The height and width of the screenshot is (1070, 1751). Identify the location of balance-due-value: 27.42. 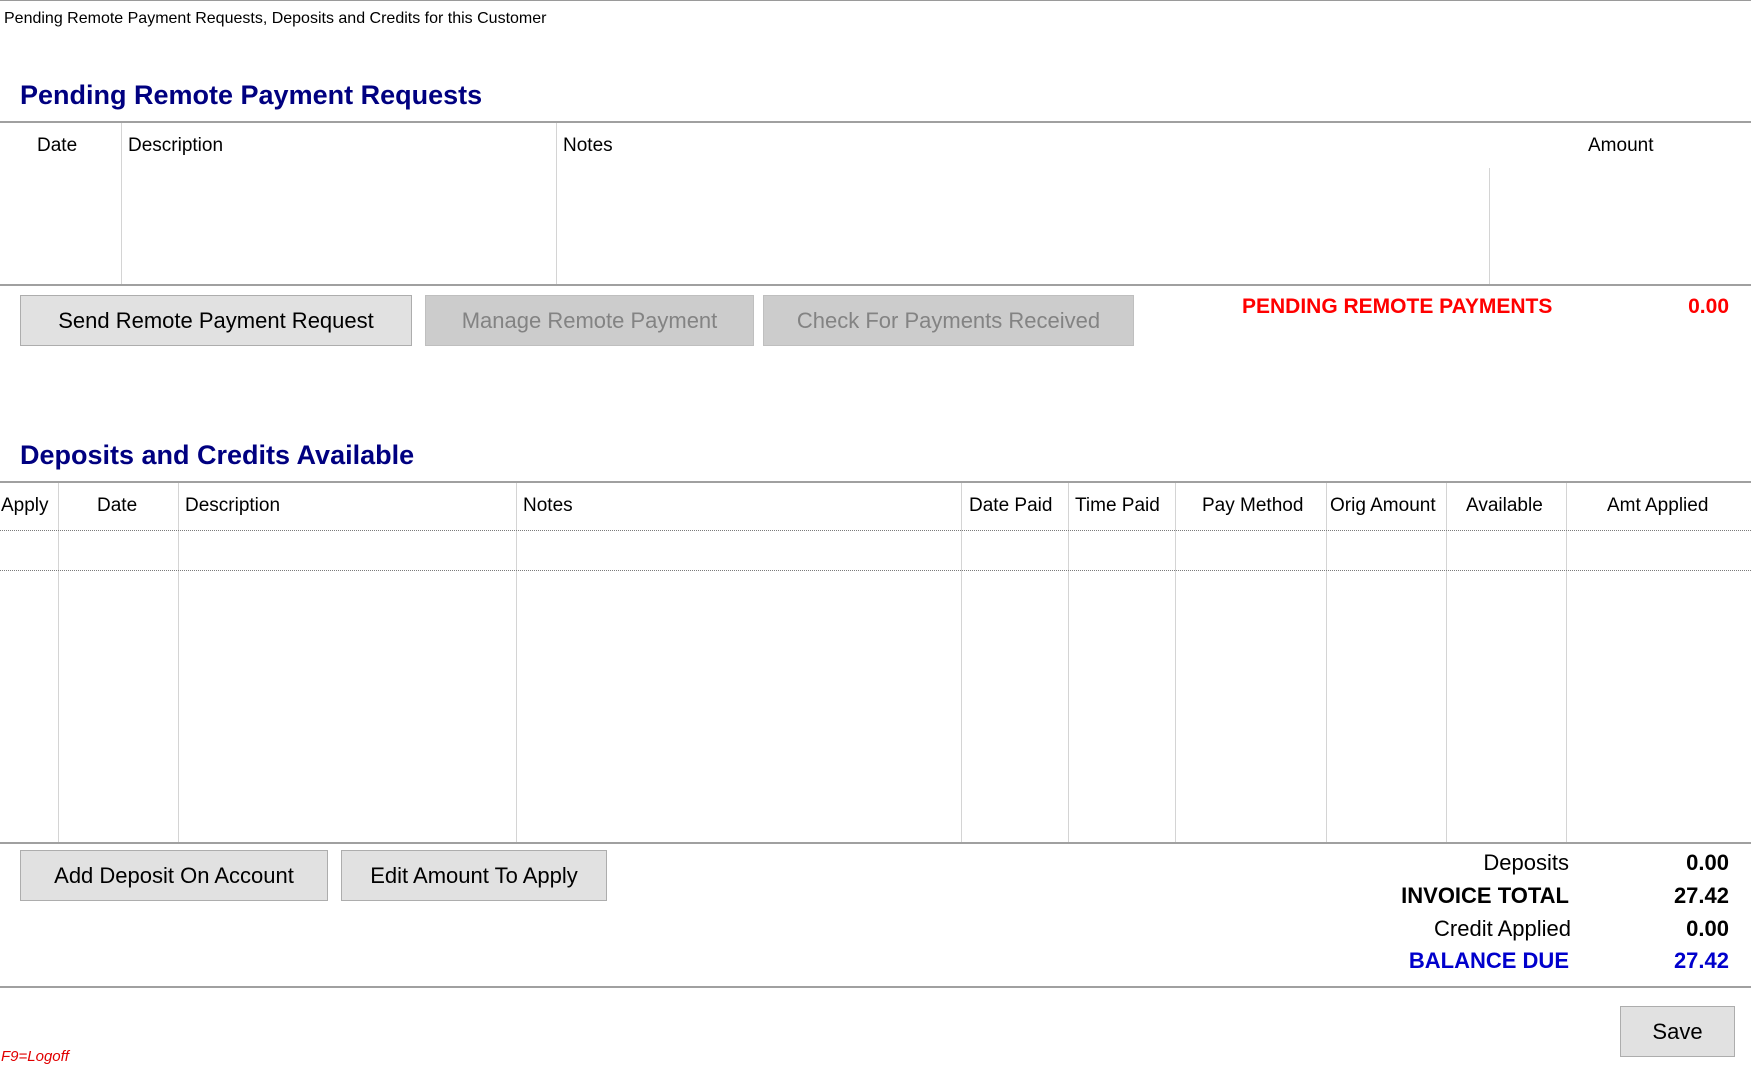
(1701, 960).